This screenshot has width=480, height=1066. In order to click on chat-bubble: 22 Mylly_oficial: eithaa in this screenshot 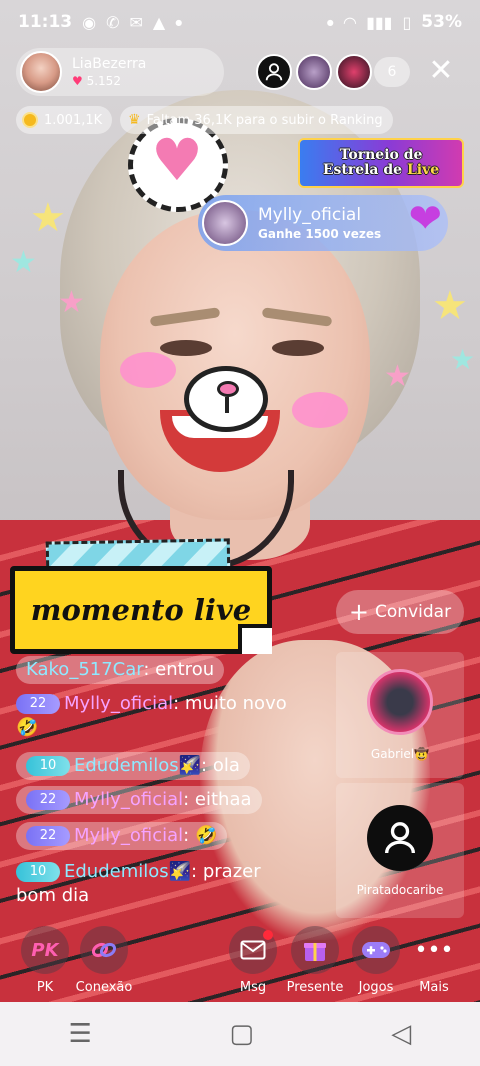, I will do `click(139, 800)`.